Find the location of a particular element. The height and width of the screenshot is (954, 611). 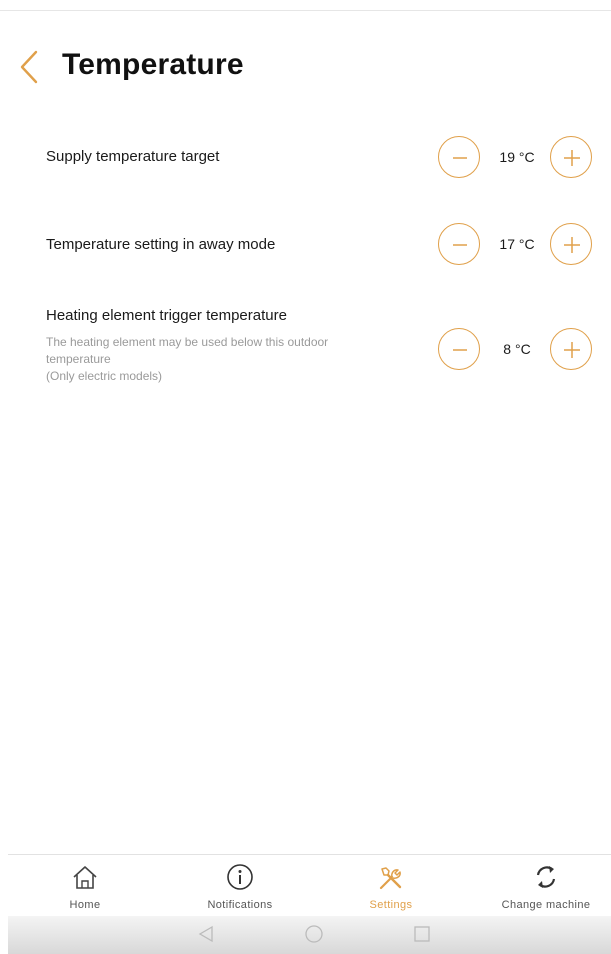

back-button is located at coordinates (29, 67).